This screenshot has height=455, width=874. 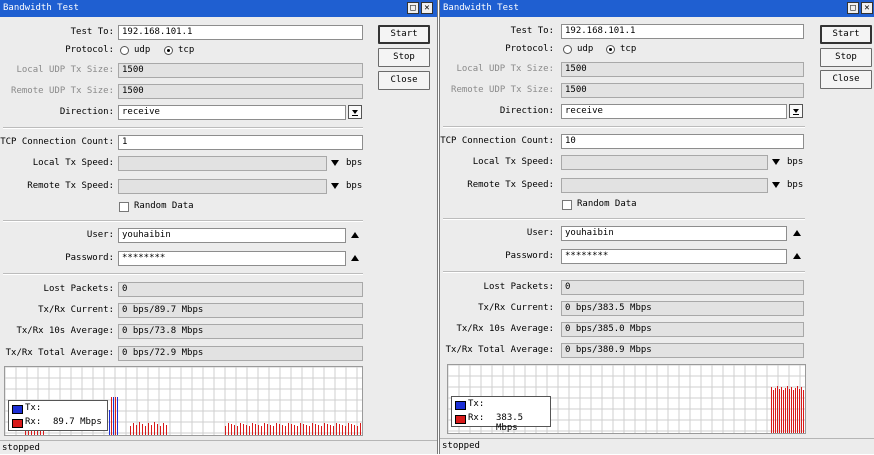 What do you see at coordinates (682, 308) in the screenshot?
I see `tx-rx-current-value: 0 bps/383.5 Mbps` at bounding box center [682, 308].